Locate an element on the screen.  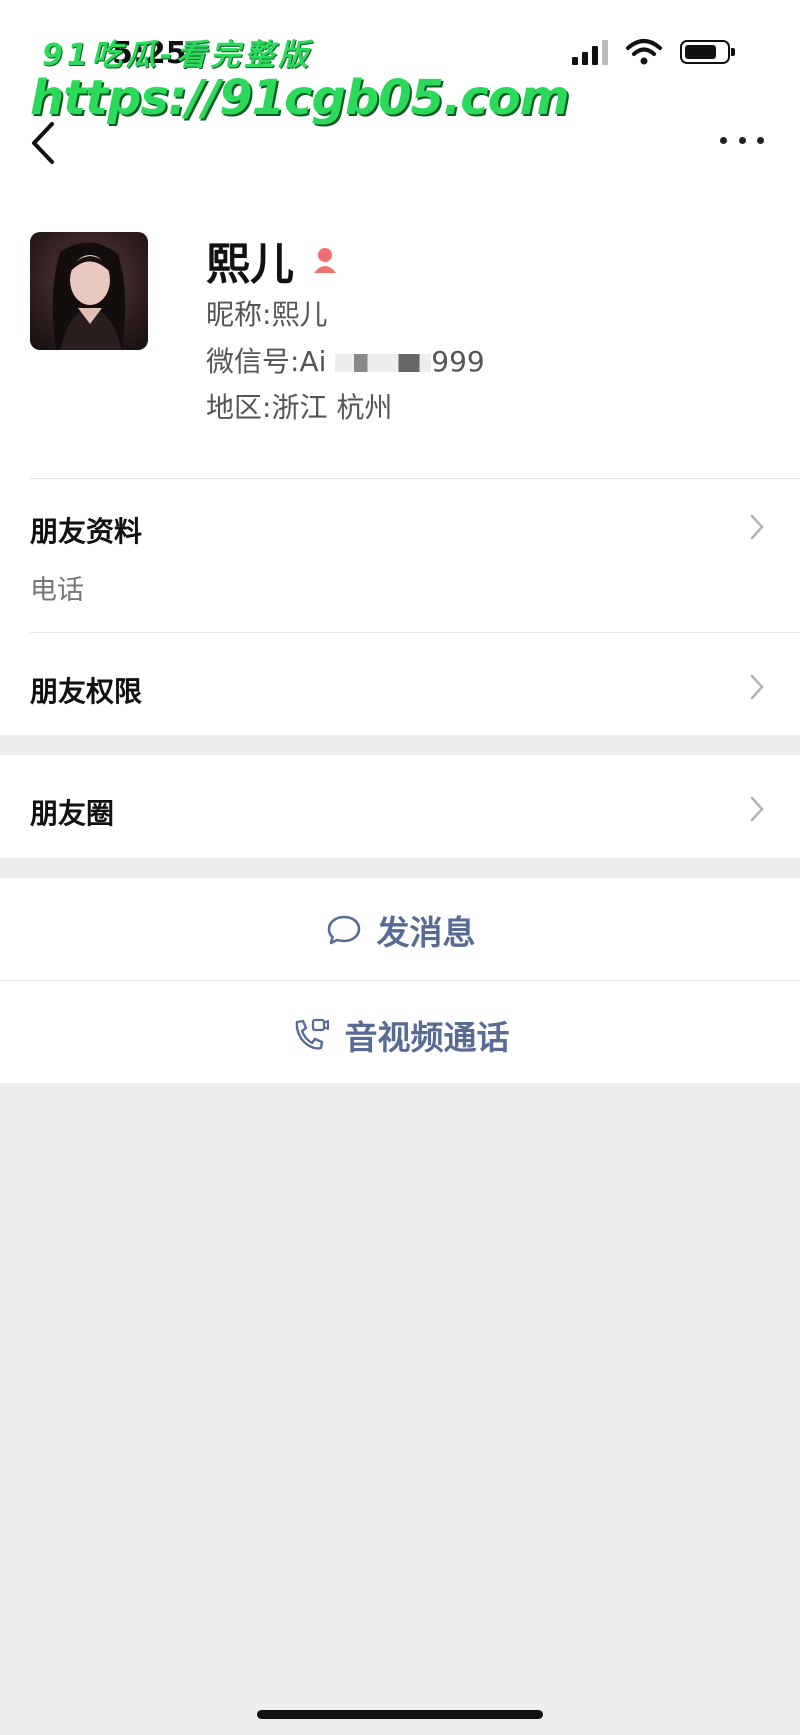
friend-permissions-label: 朋友权限 is located at coordinates (86, 690).